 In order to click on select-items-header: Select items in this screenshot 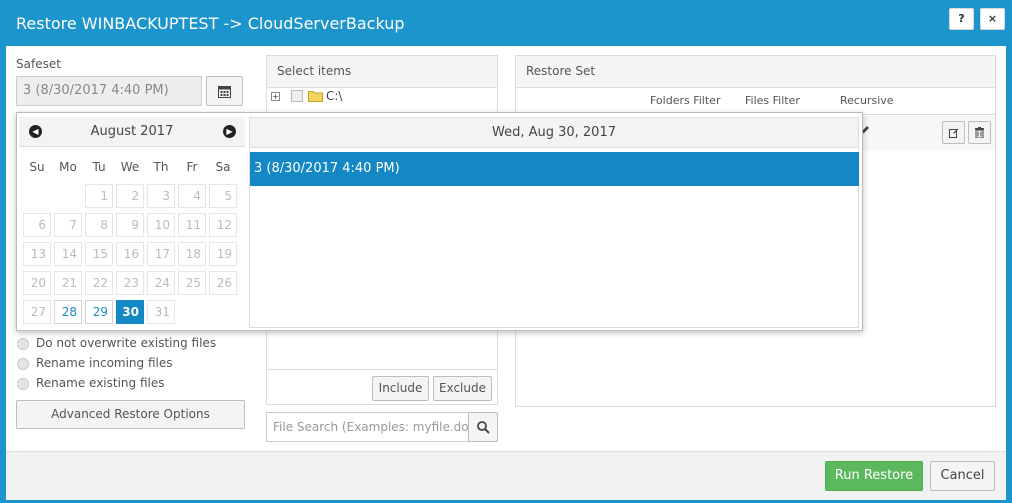, I will do `click(382, 72)`.